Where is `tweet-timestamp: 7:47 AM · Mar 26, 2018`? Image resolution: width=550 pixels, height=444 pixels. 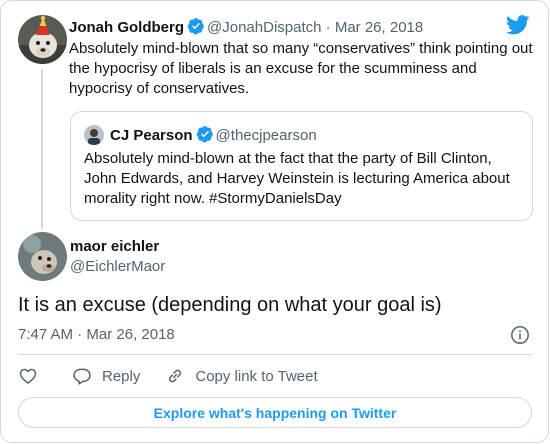
tweet-timestamp: 7:47 AM · Mar 26, 2018 is located at coordinates (96, 335).